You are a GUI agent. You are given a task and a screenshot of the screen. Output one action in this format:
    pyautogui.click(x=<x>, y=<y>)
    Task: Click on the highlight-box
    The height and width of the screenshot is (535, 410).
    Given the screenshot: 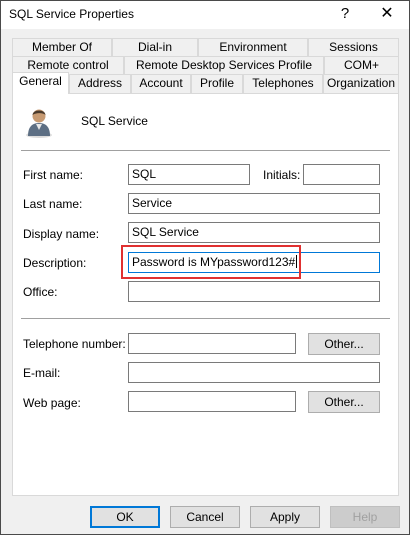 What is the action you would take?
    pyautogui.click(x=211, y=262)
    